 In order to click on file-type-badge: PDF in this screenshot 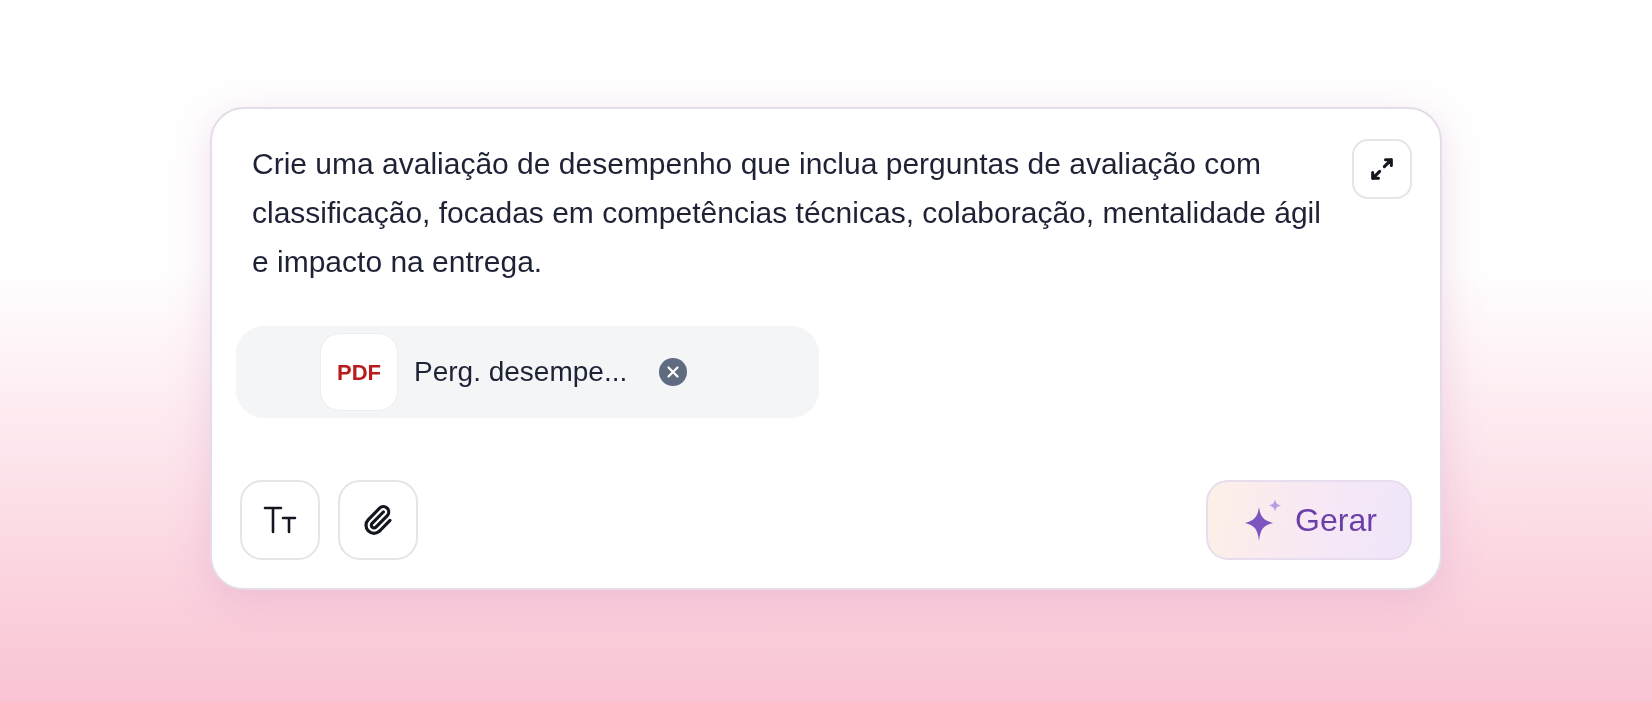, I will do `click(359, 372)`.